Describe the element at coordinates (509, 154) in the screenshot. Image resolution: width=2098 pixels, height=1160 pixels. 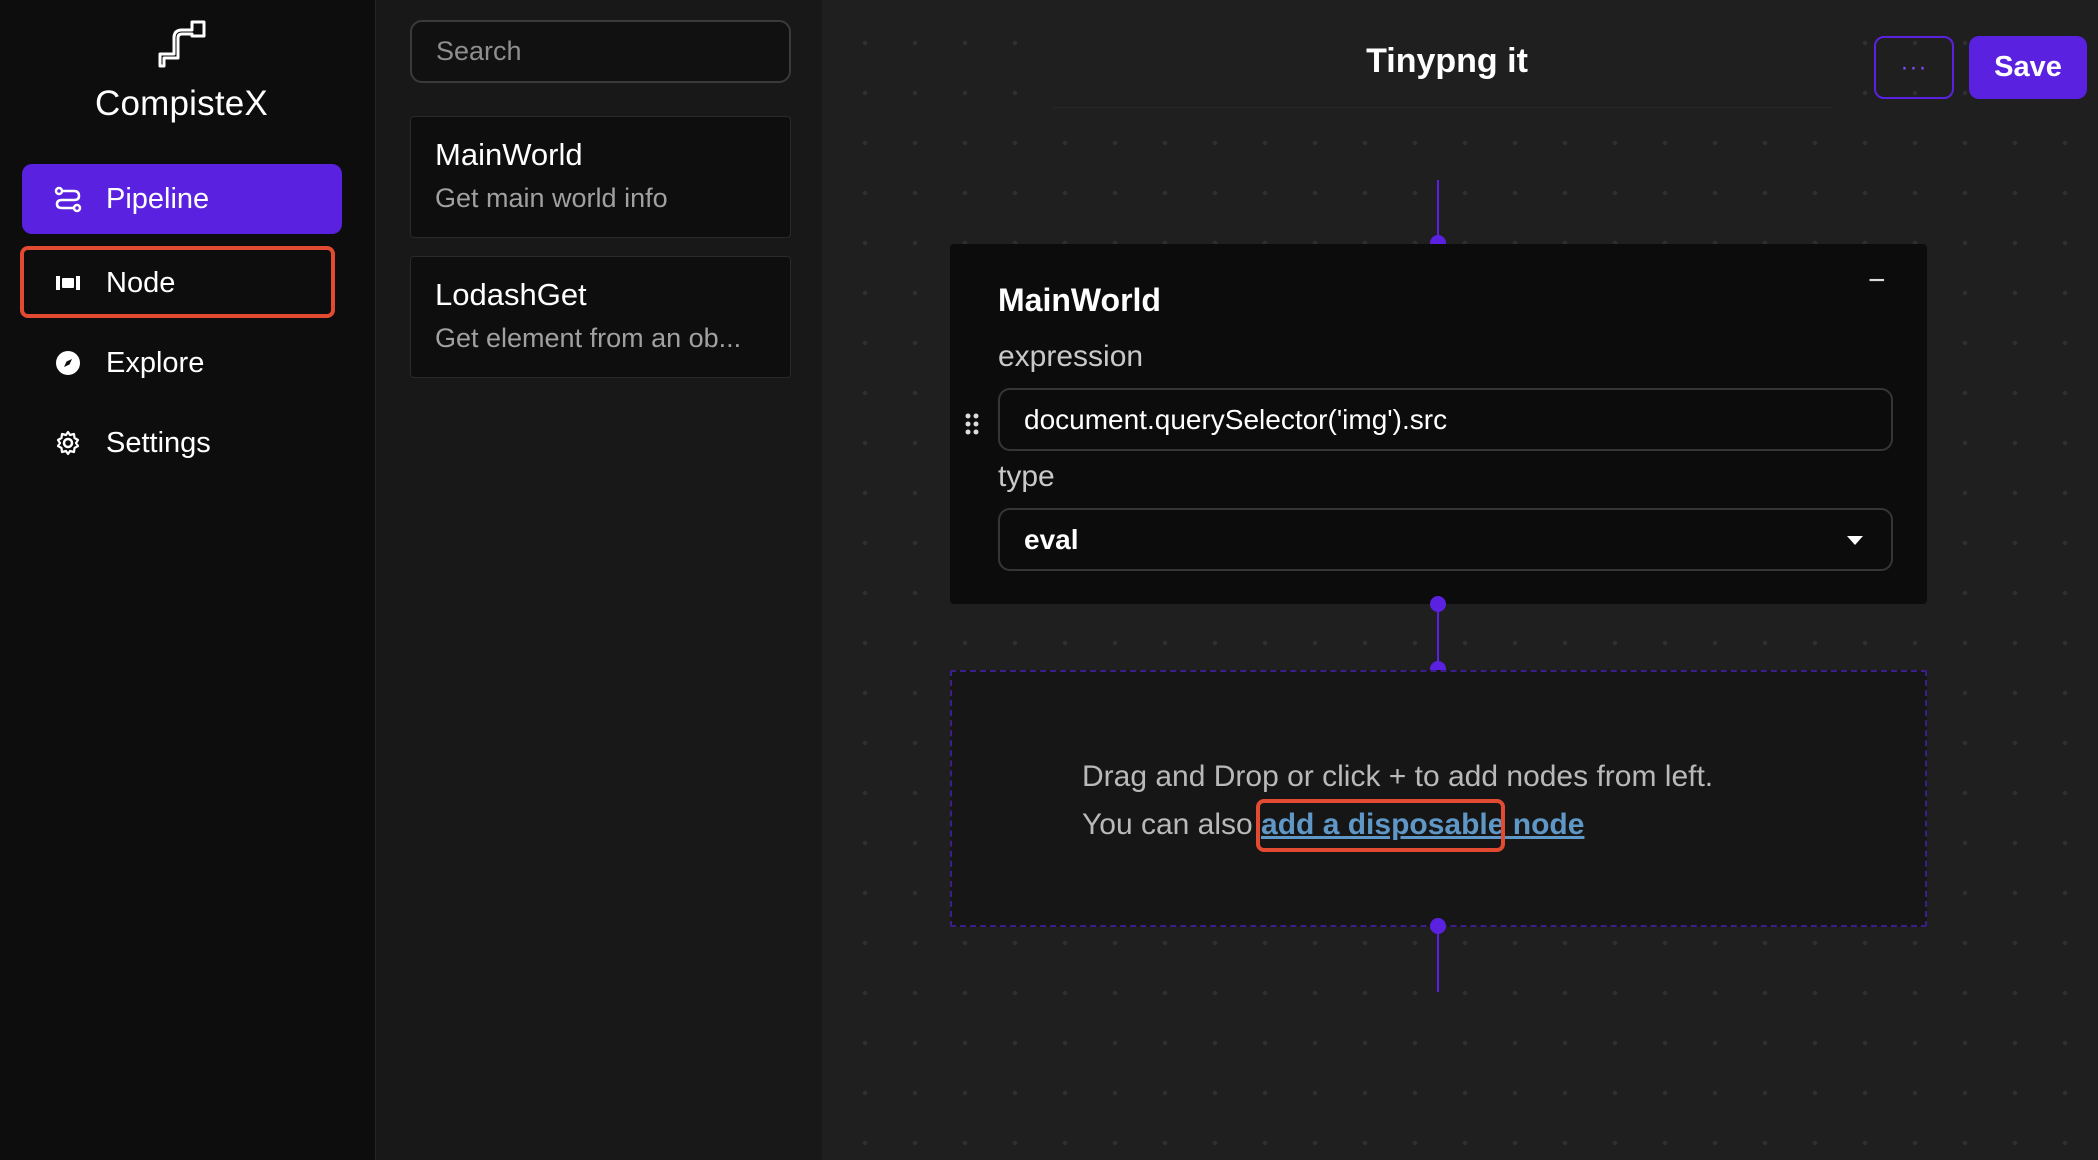
I see `node-card-title: MainWorld` at that location.